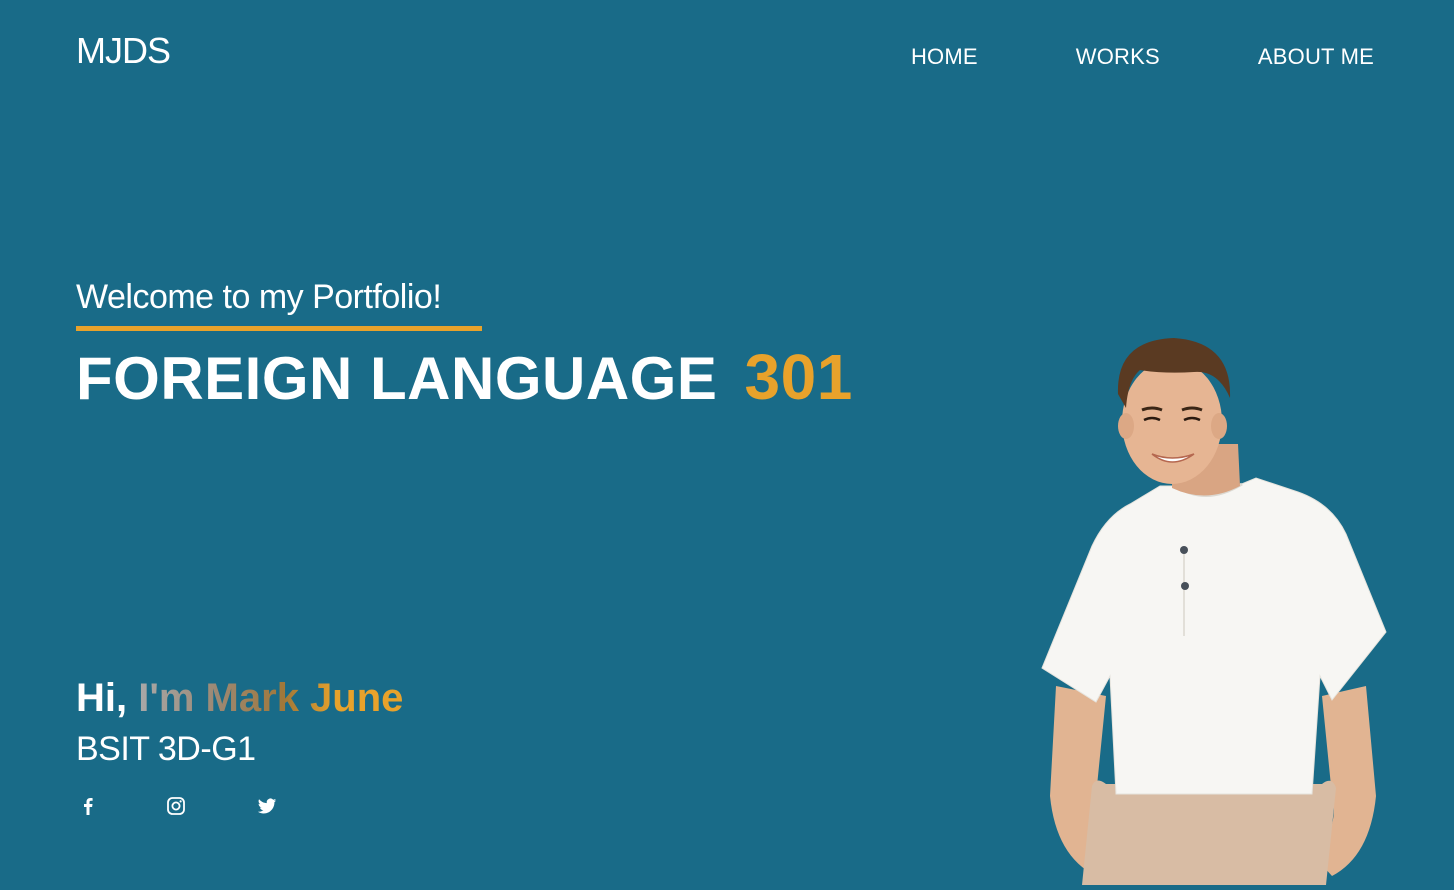 This screenshot has height=890, width=1454. Describe the element at coordinates (123, 51) in the screenshot. I see `site-logo: MJDS` at that location.